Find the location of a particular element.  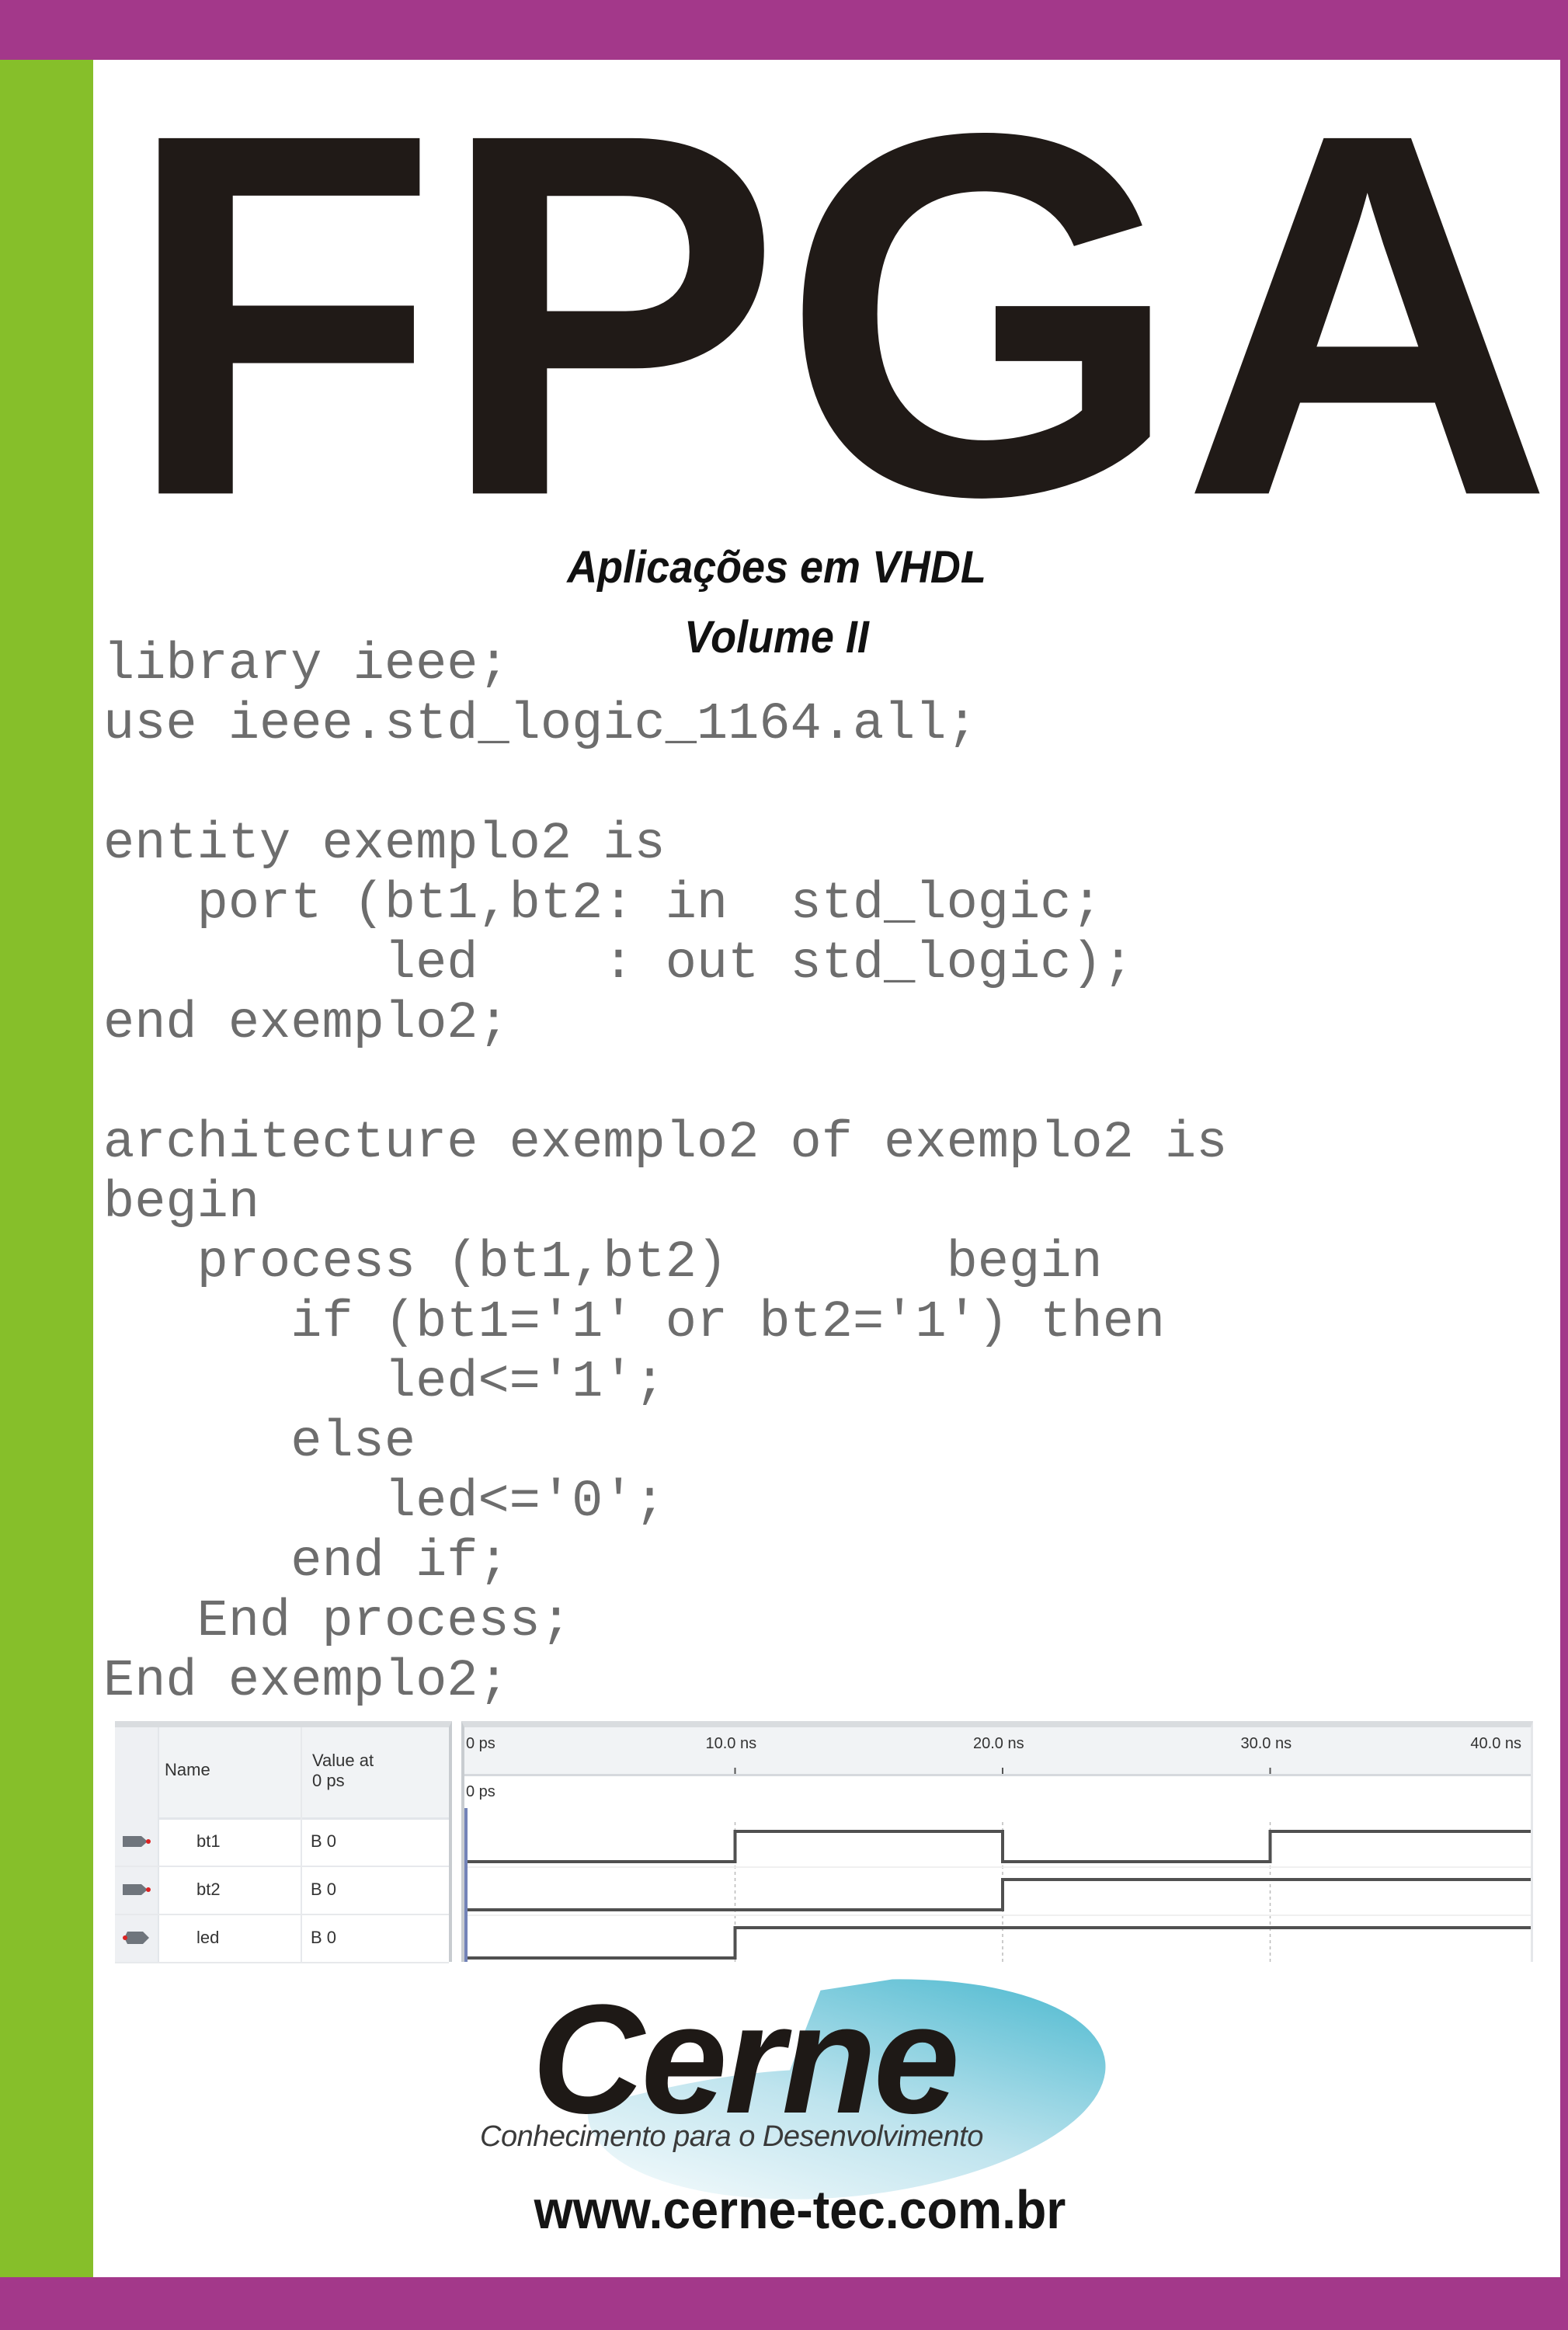

column-header-name: Name is located at coordinates (188, 1769).